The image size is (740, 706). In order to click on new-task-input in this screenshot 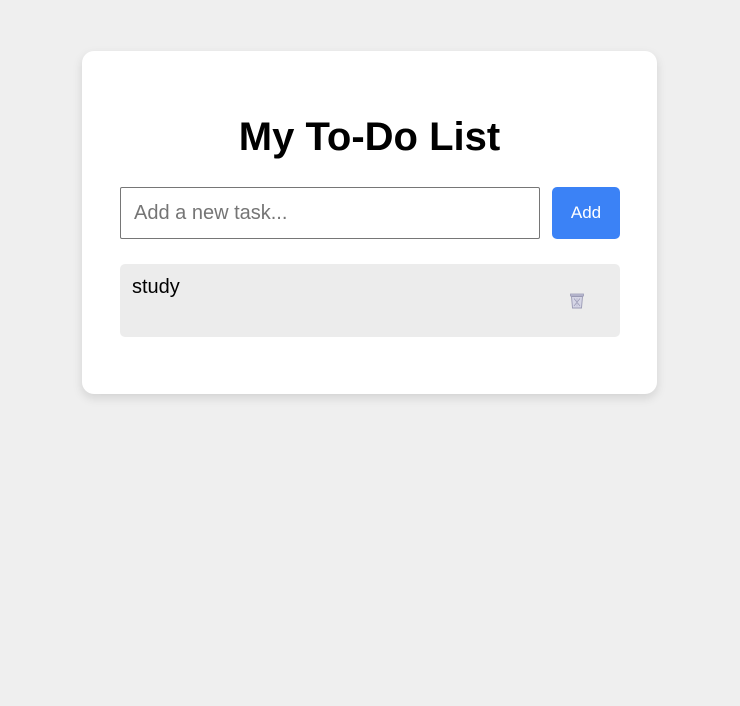, I will do `click(330, 213)`.